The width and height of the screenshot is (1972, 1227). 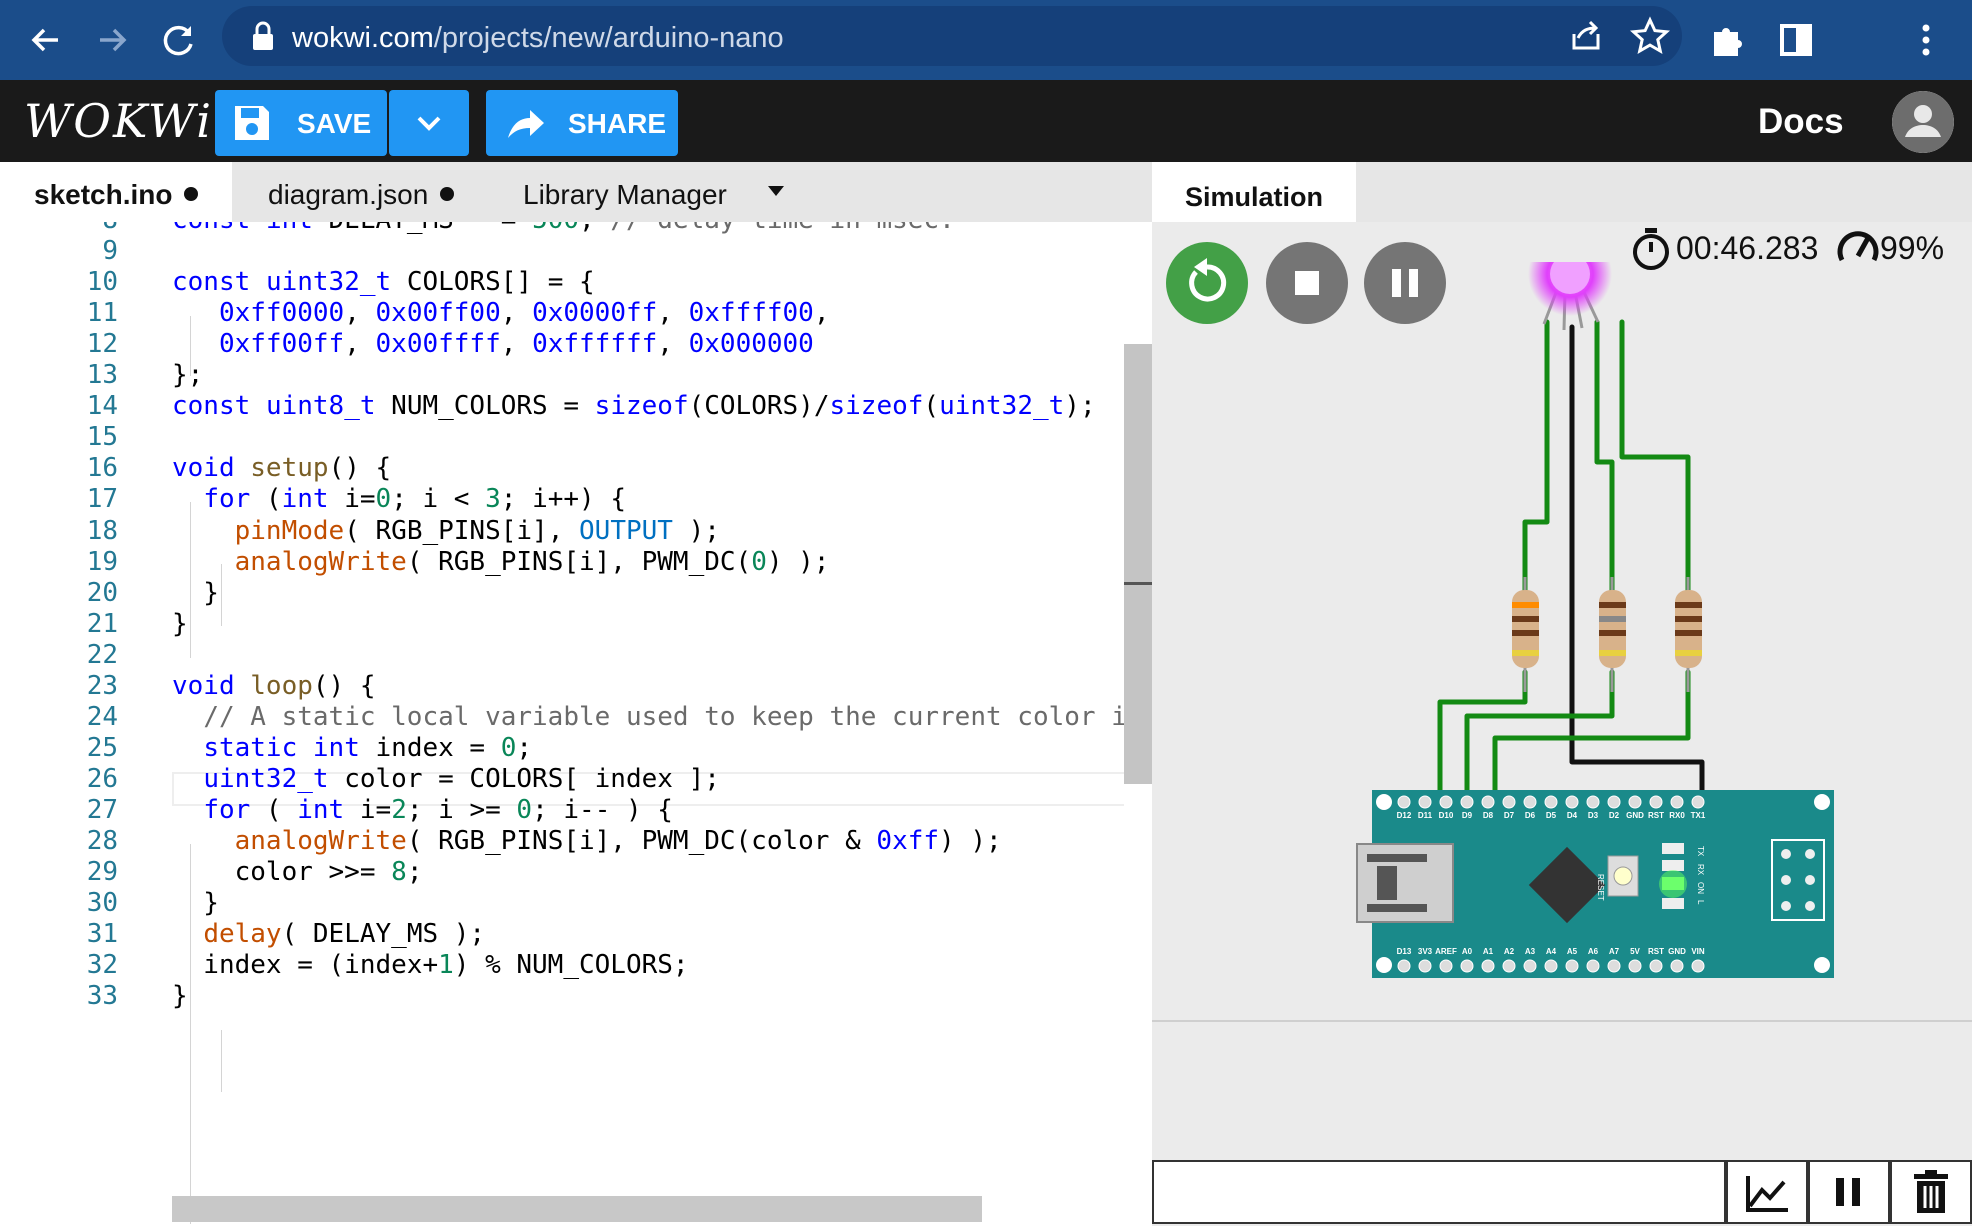 What do you see at coordinates (1439, 1192) in the screenshot?
I see `serial-input` at bounding box center [1439, 1192].